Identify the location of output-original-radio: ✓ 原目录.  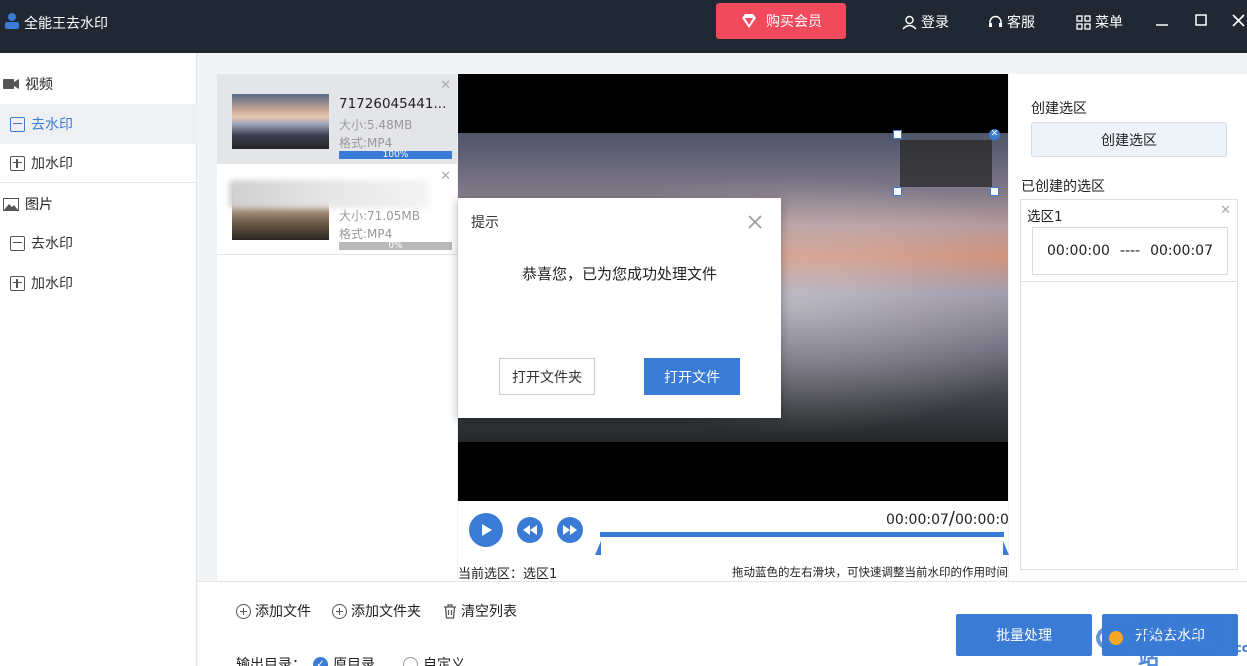
(344, 660).